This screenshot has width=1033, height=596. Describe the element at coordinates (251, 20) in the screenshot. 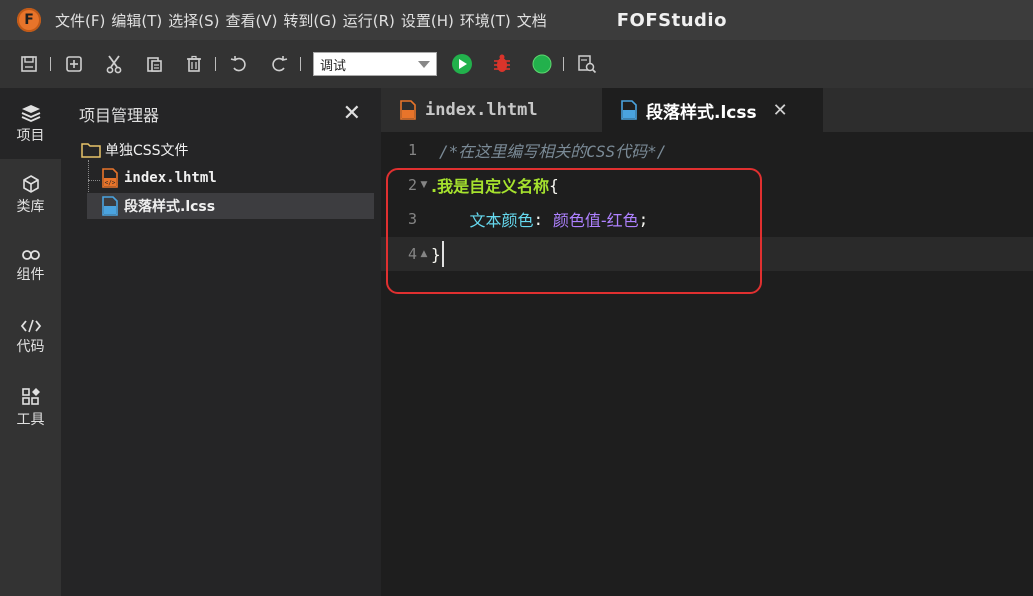

I see `menu-view: 查看(V)` at that location.